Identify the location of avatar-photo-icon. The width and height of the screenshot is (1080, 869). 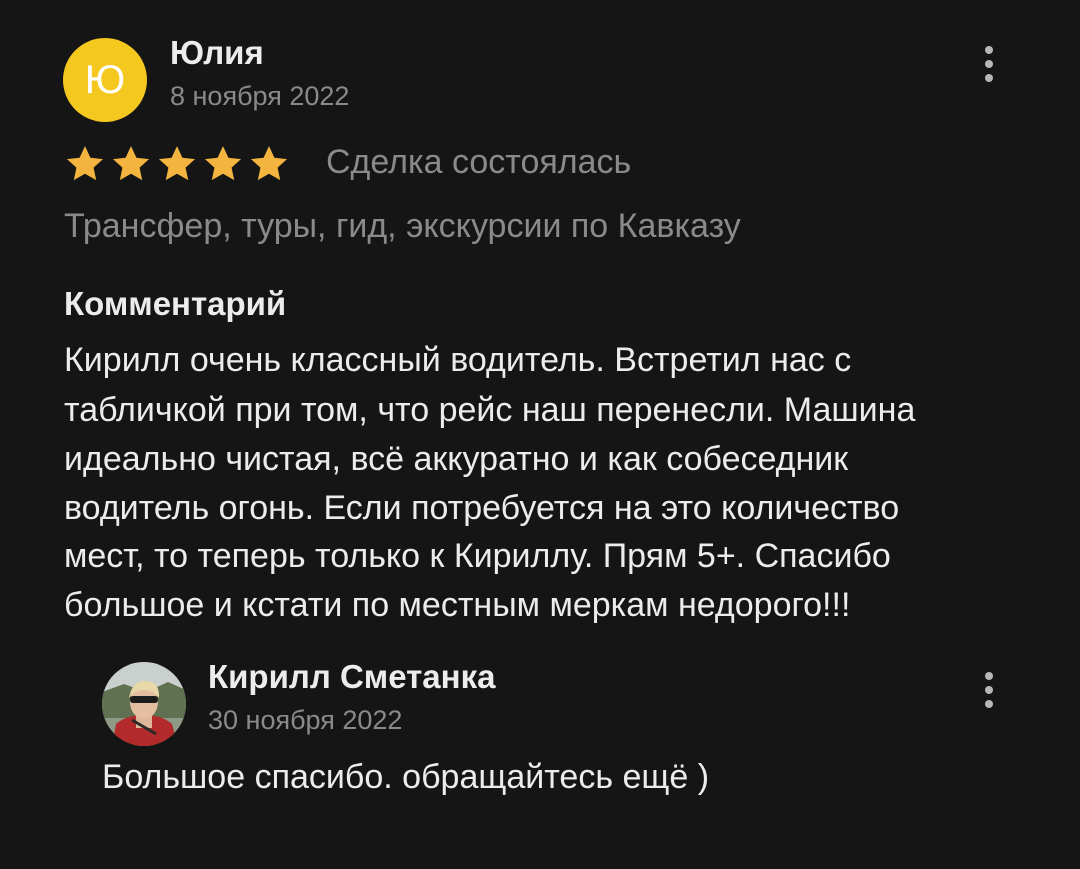
(144, 704).